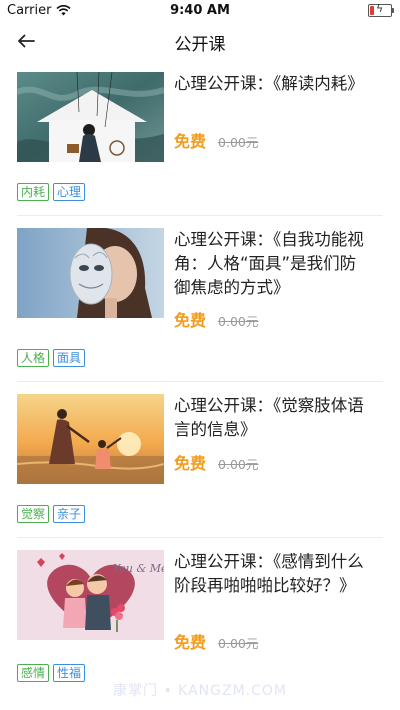  What do you see at coordinates (90, 595) in the screenshot?
I see `course-thumbnail-4: You & Me` at bounding box center [90, 595].